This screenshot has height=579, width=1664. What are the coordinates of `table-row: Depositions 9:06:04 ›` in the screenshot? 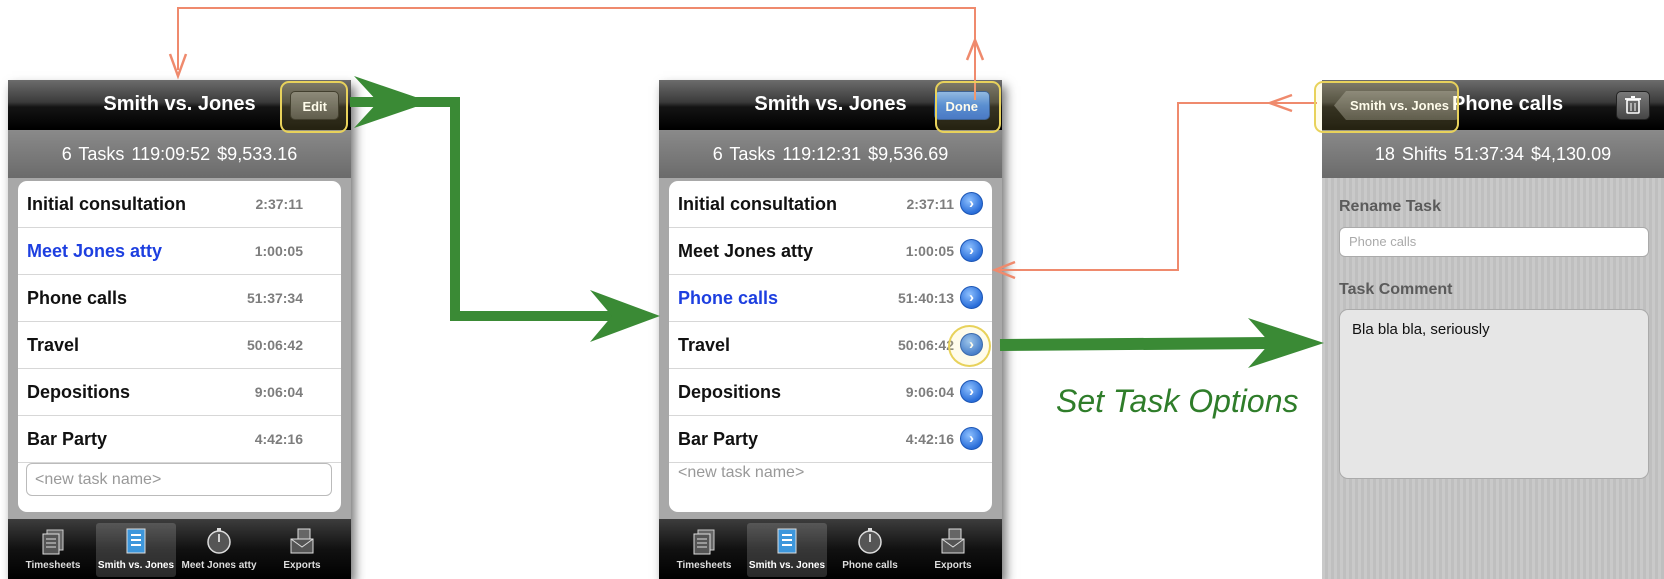 It's located at (830, 392).